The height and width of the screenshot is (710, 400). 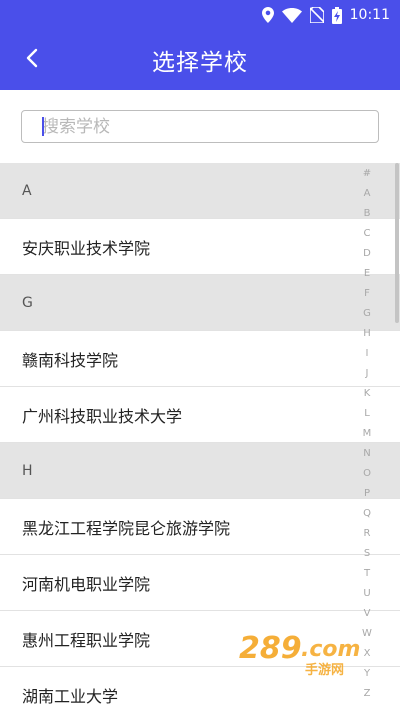 What do you see at coordinates (70, 696) in the screenshot?
I see `school-name: 湖南工业大学` at bounding box center [70, 696].